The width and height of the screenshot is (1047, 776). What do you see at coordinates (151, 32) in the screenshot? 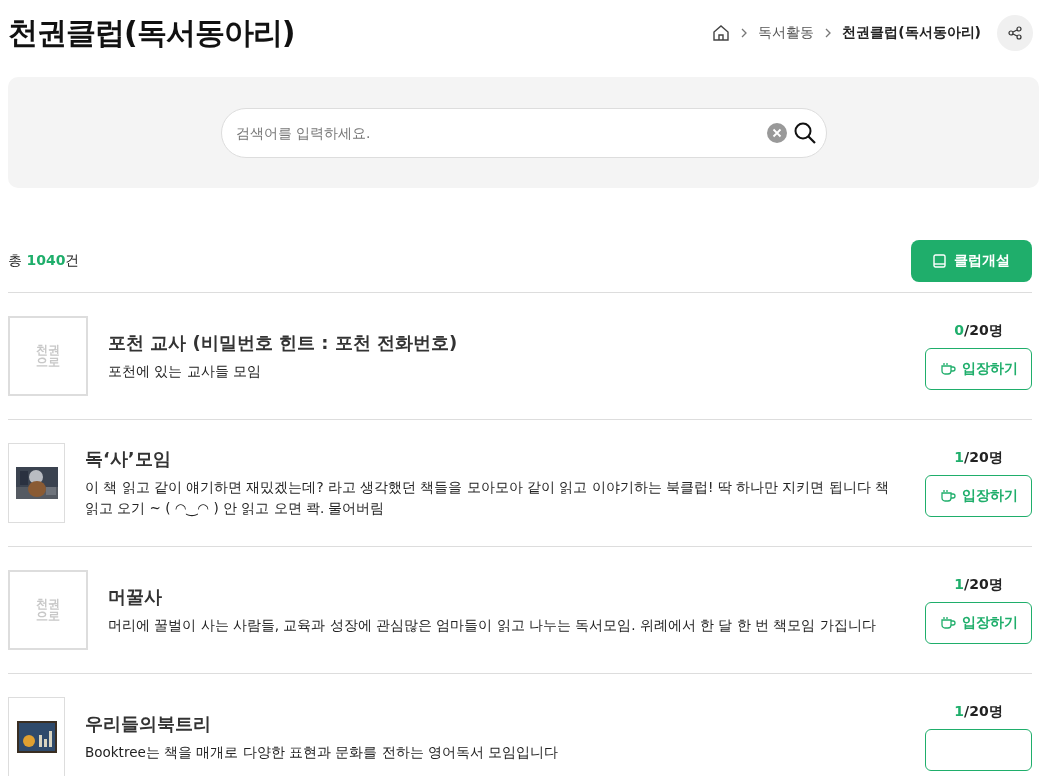
I see `page-title: 천권클럽(독서동아리)` at bounding box center [151, 32].